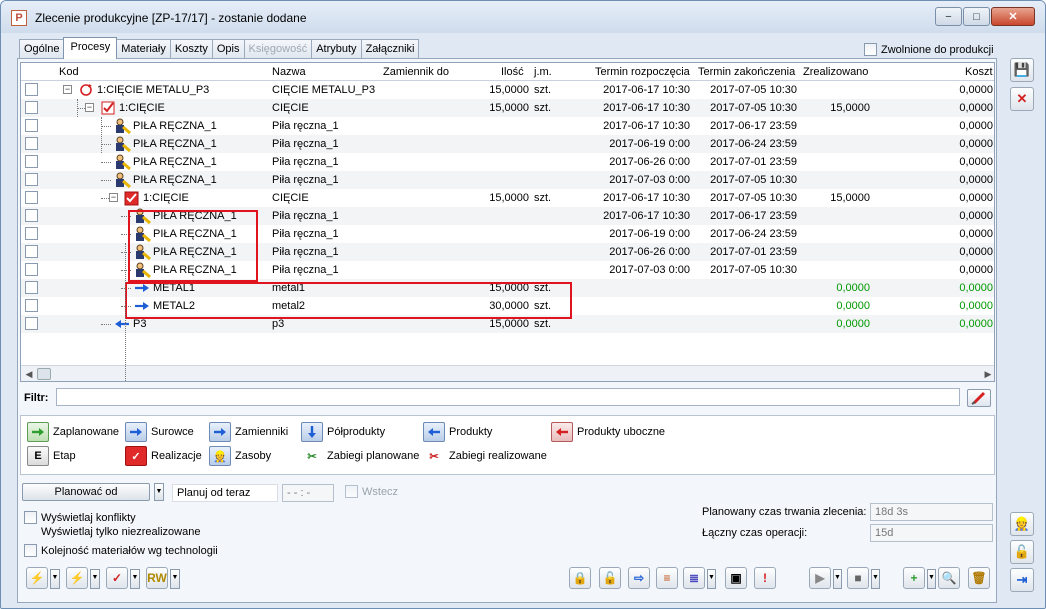  I want to click on tab-ksigowo: Księgowość, so click(278, 49).